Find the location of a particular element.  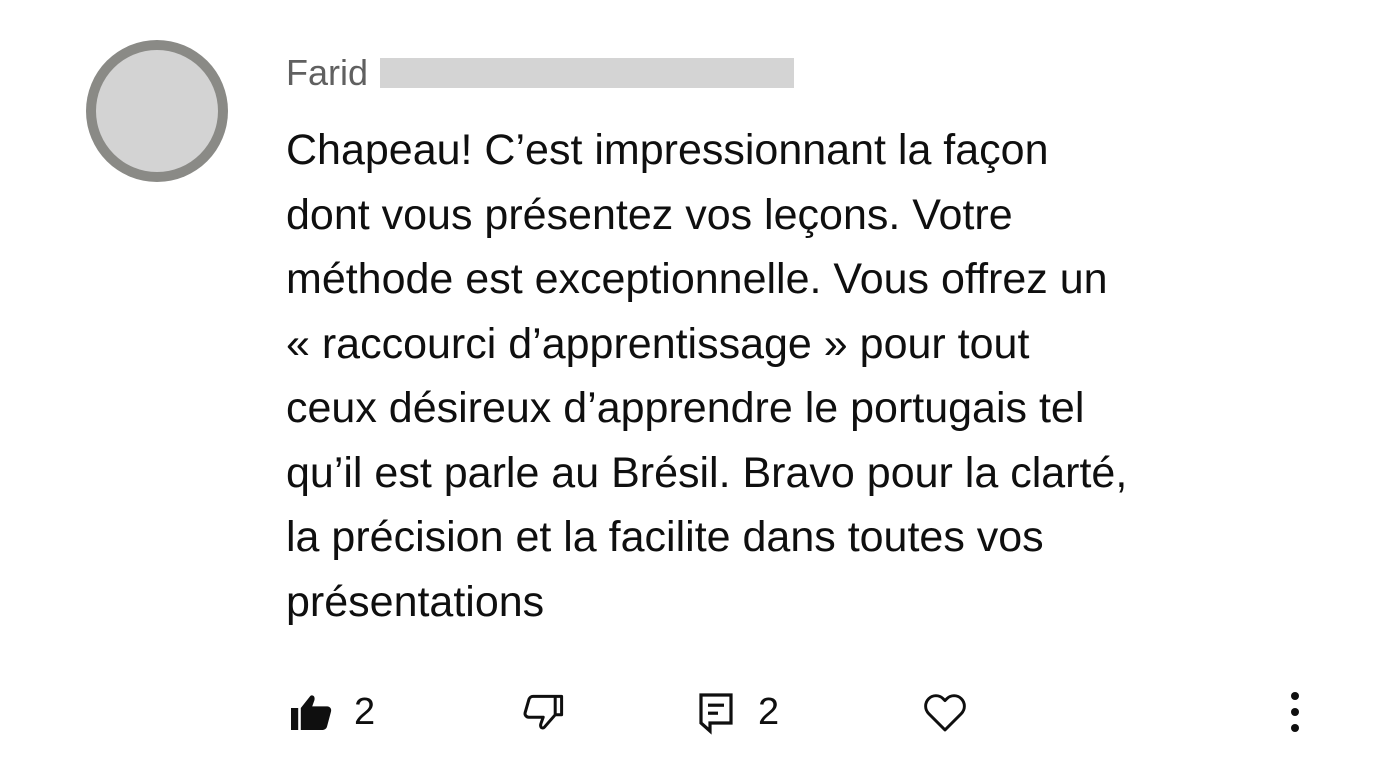

heart-outline-icon is located at coordinates (945, 712).